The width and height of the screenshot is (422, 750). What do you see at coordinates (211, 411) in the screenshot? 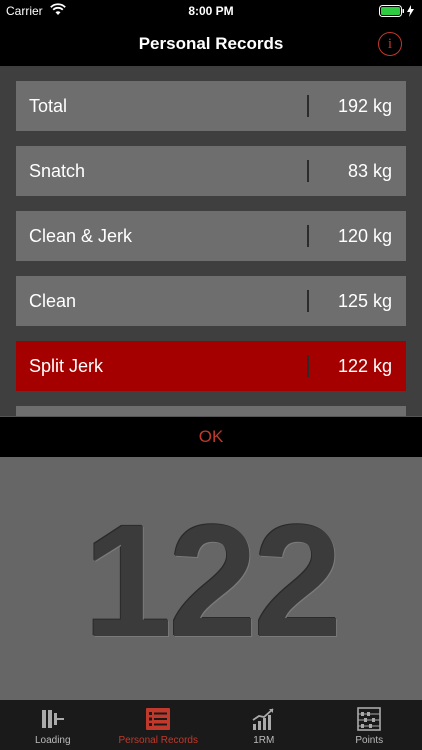
I see `record-row-partial` at bounding box center [211, 411].